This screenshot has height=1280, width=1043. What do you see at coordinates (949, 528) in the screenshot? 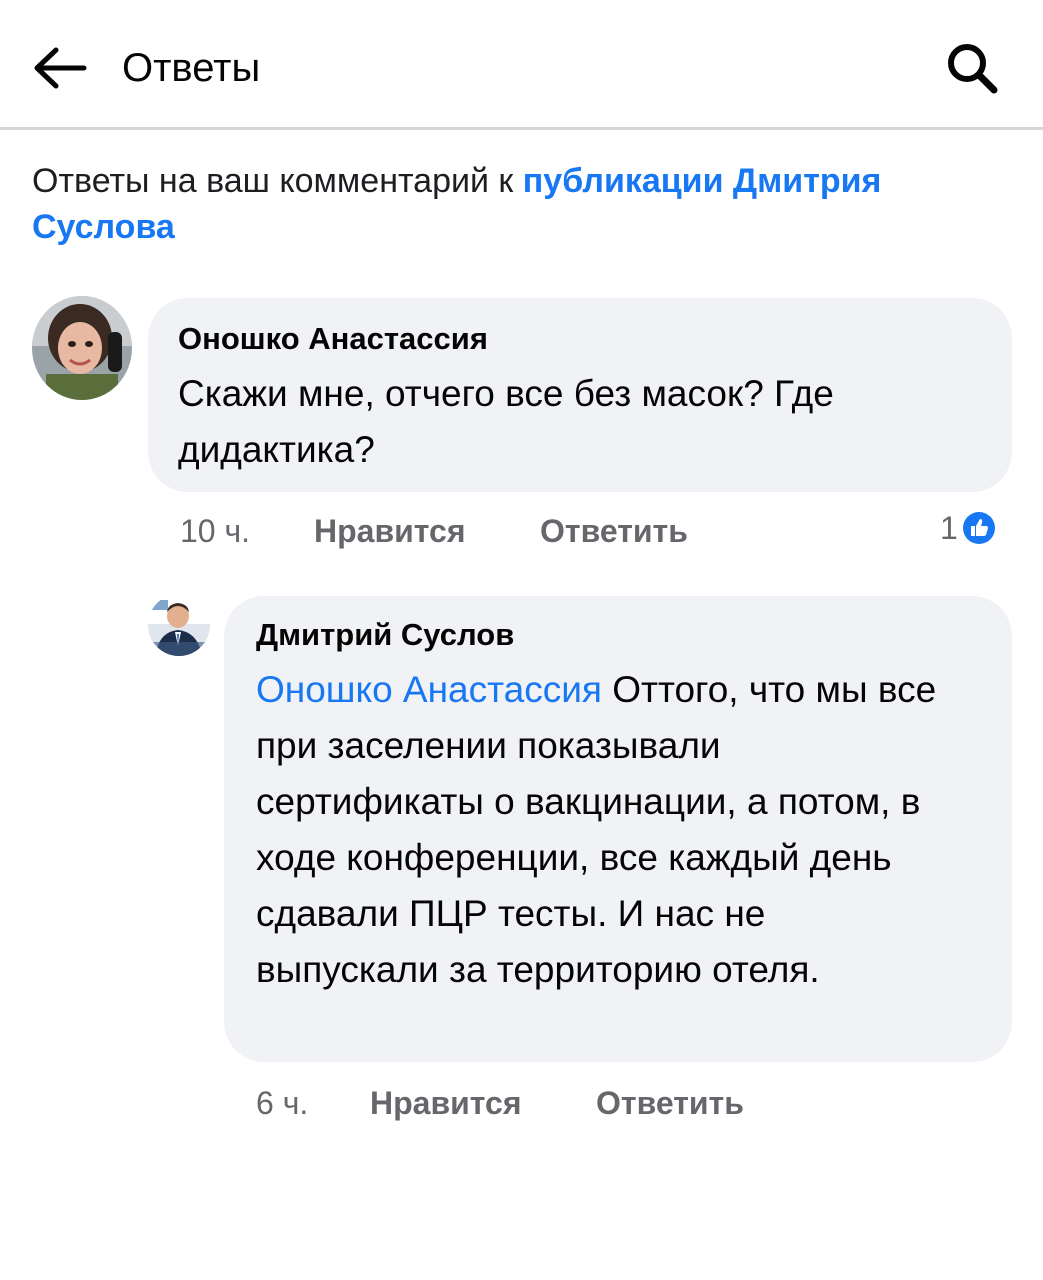
I see `reaction-count: 1` at bounding box center [949, 528].